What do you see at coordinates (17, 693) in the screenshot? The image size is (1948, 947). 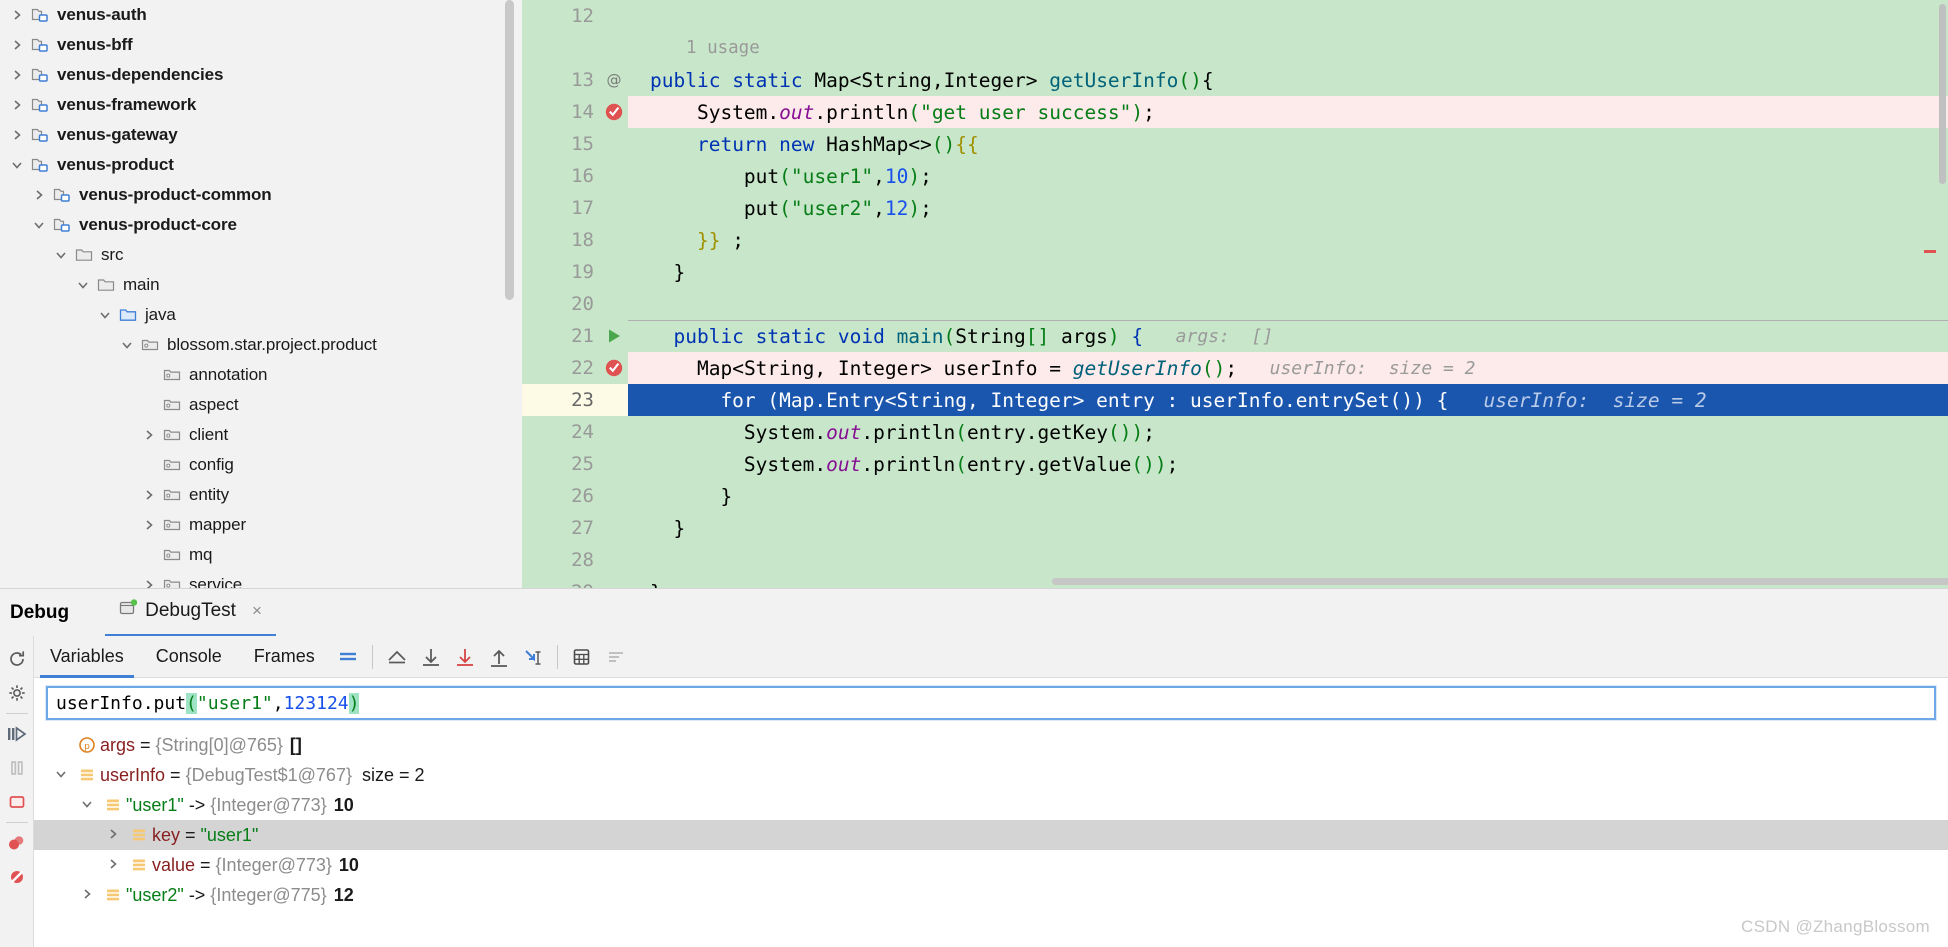 I see `settings-icon` at bounding box center [17, 693].